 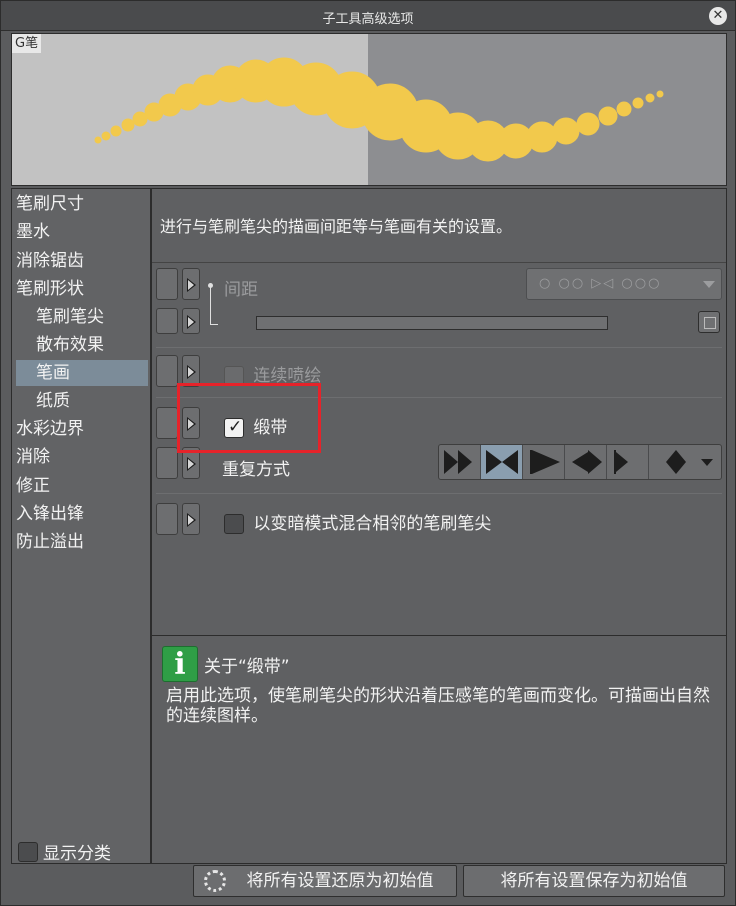 I want to click on repeat-mode-repeat-reverse, so click(x=502, y=462).